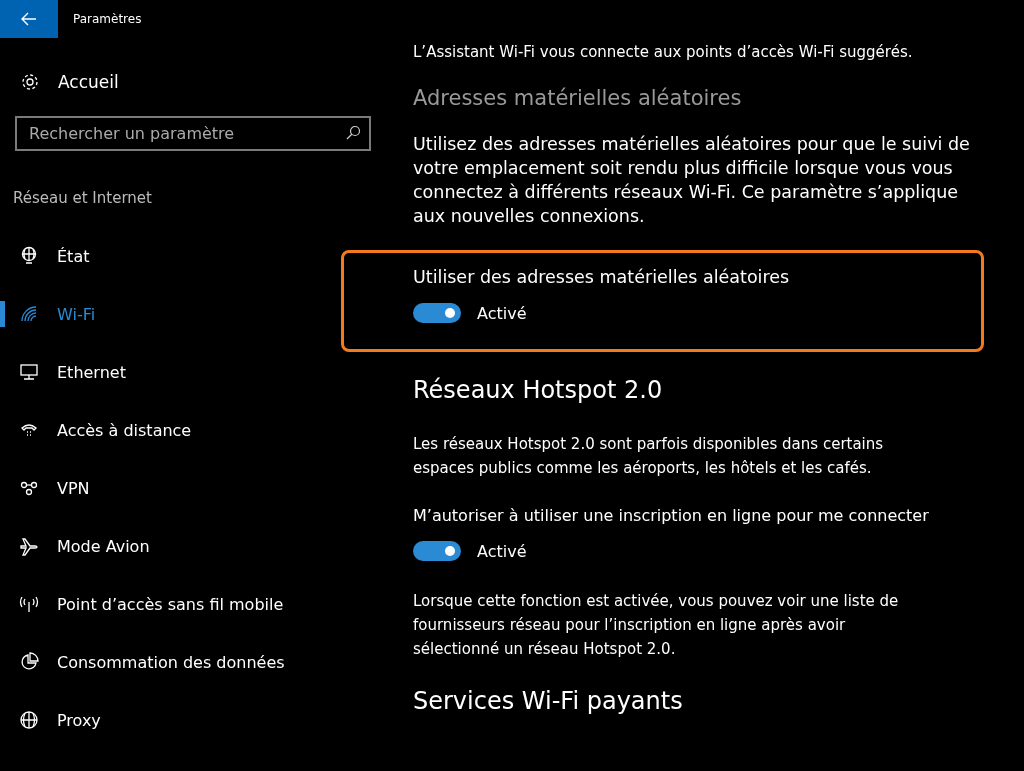 This screenshot has height=771, width=1024. I want to click on sidebar-item: Point d’accès sans fil mobile, so click(190, 604).